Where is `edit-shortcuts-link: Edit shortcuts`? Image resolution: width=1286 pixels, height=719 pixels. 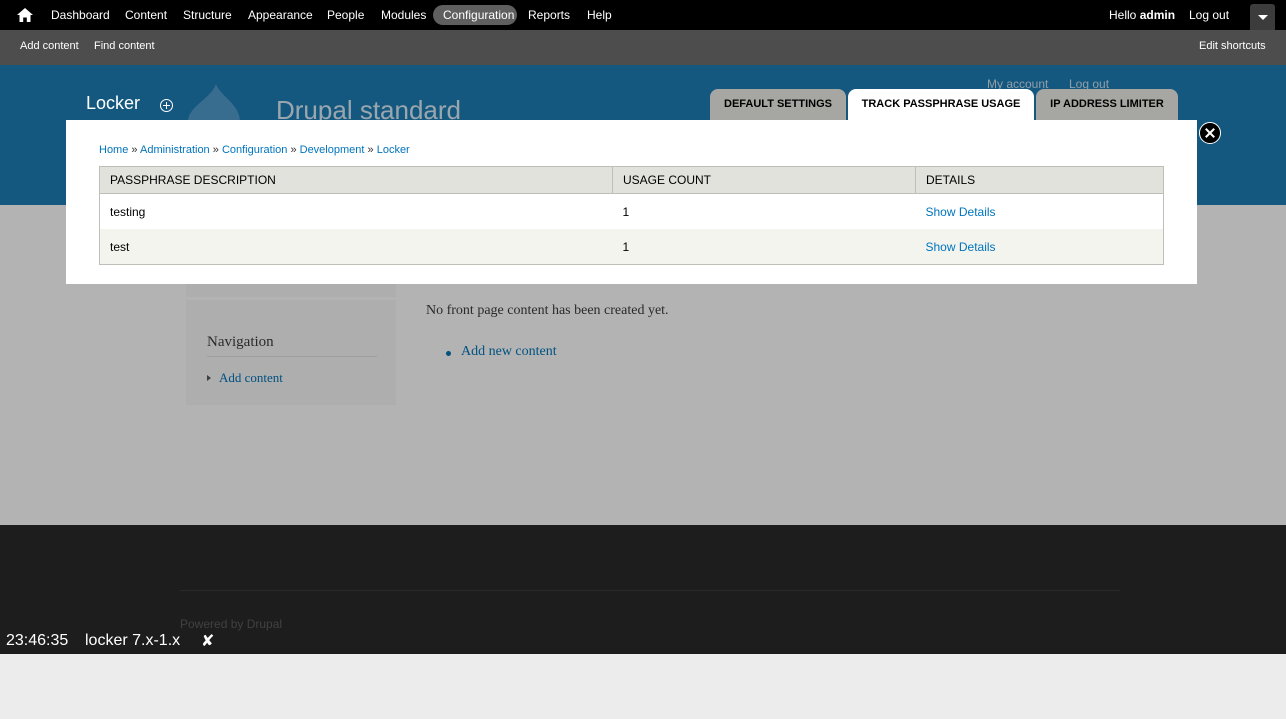 edit-shortcuts-link: Edit shortcuts is located at coordinates (1232, 46).